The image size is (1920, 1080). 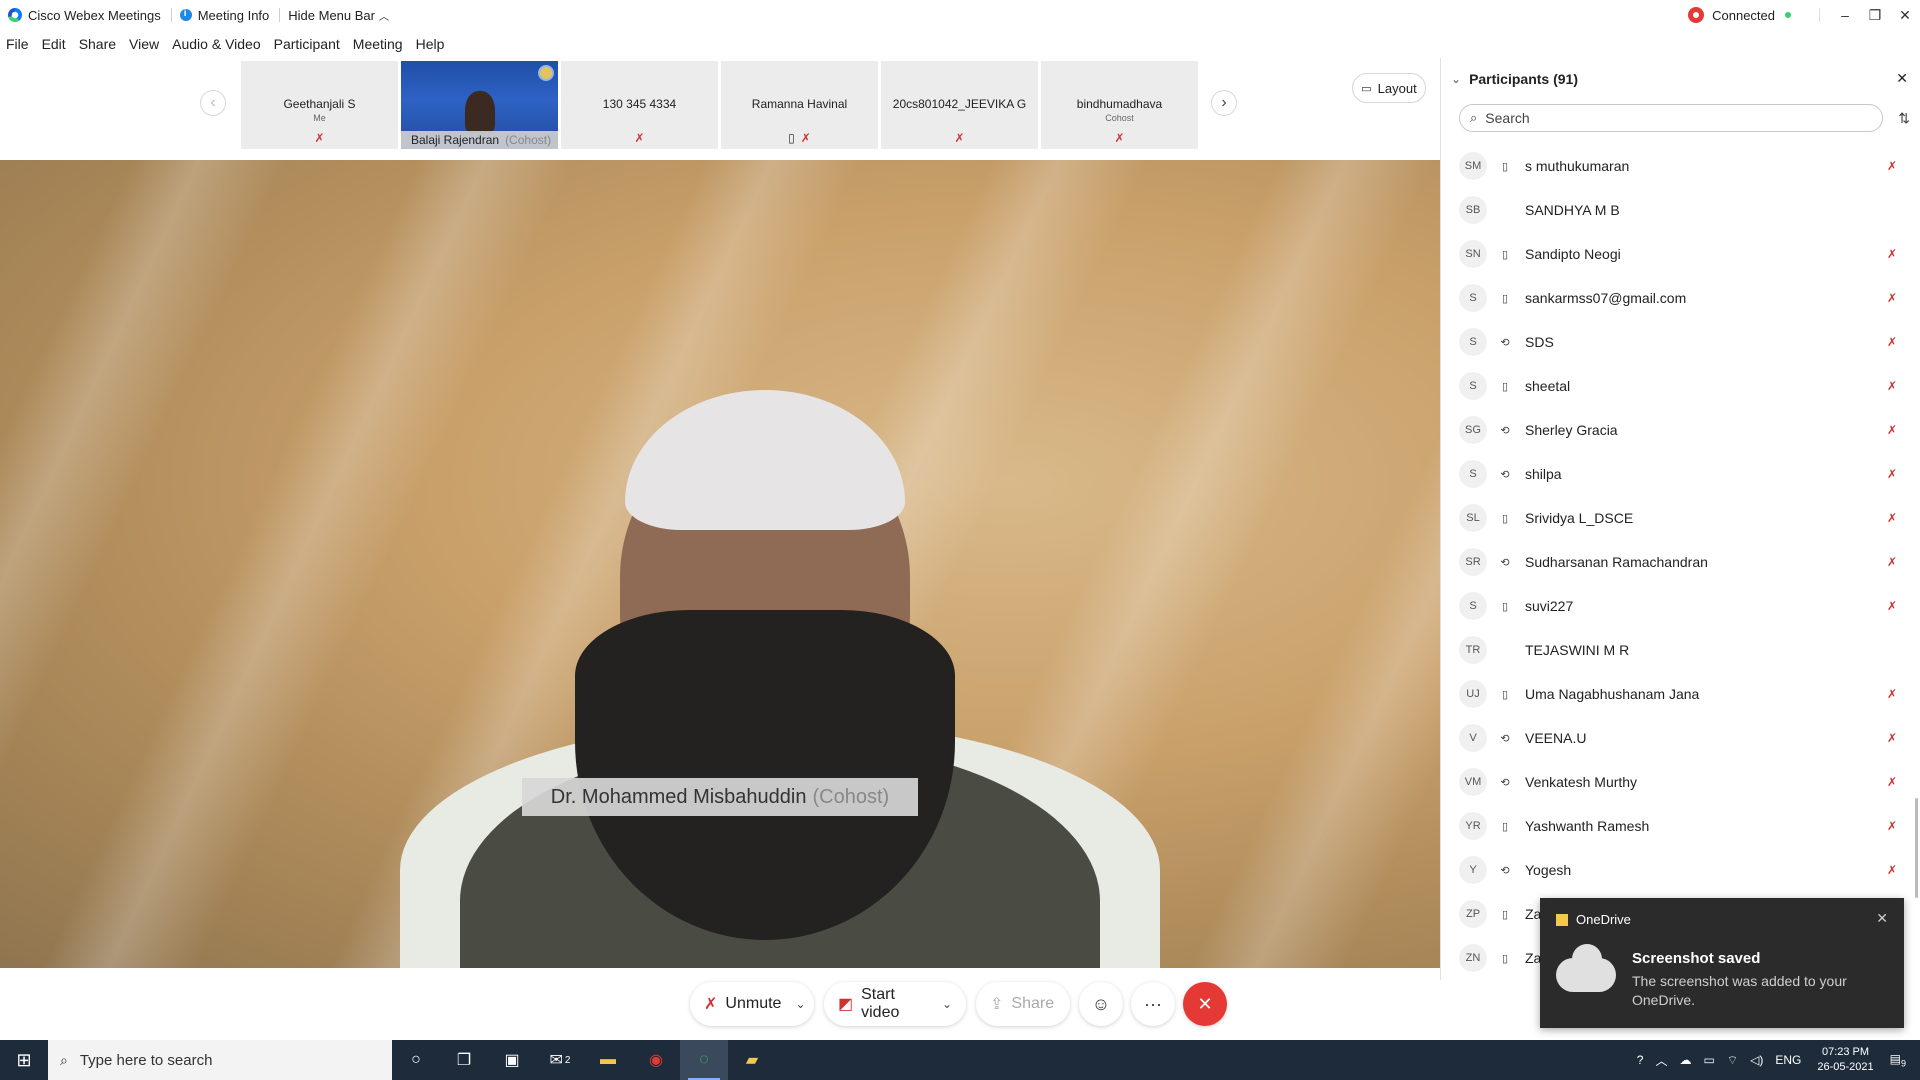 What do you see at coordinates (1676, 870) in the screenshot?
I see `participant-row: Y ⟲ Yogesh ✗` at bounding box center [1676, 870].